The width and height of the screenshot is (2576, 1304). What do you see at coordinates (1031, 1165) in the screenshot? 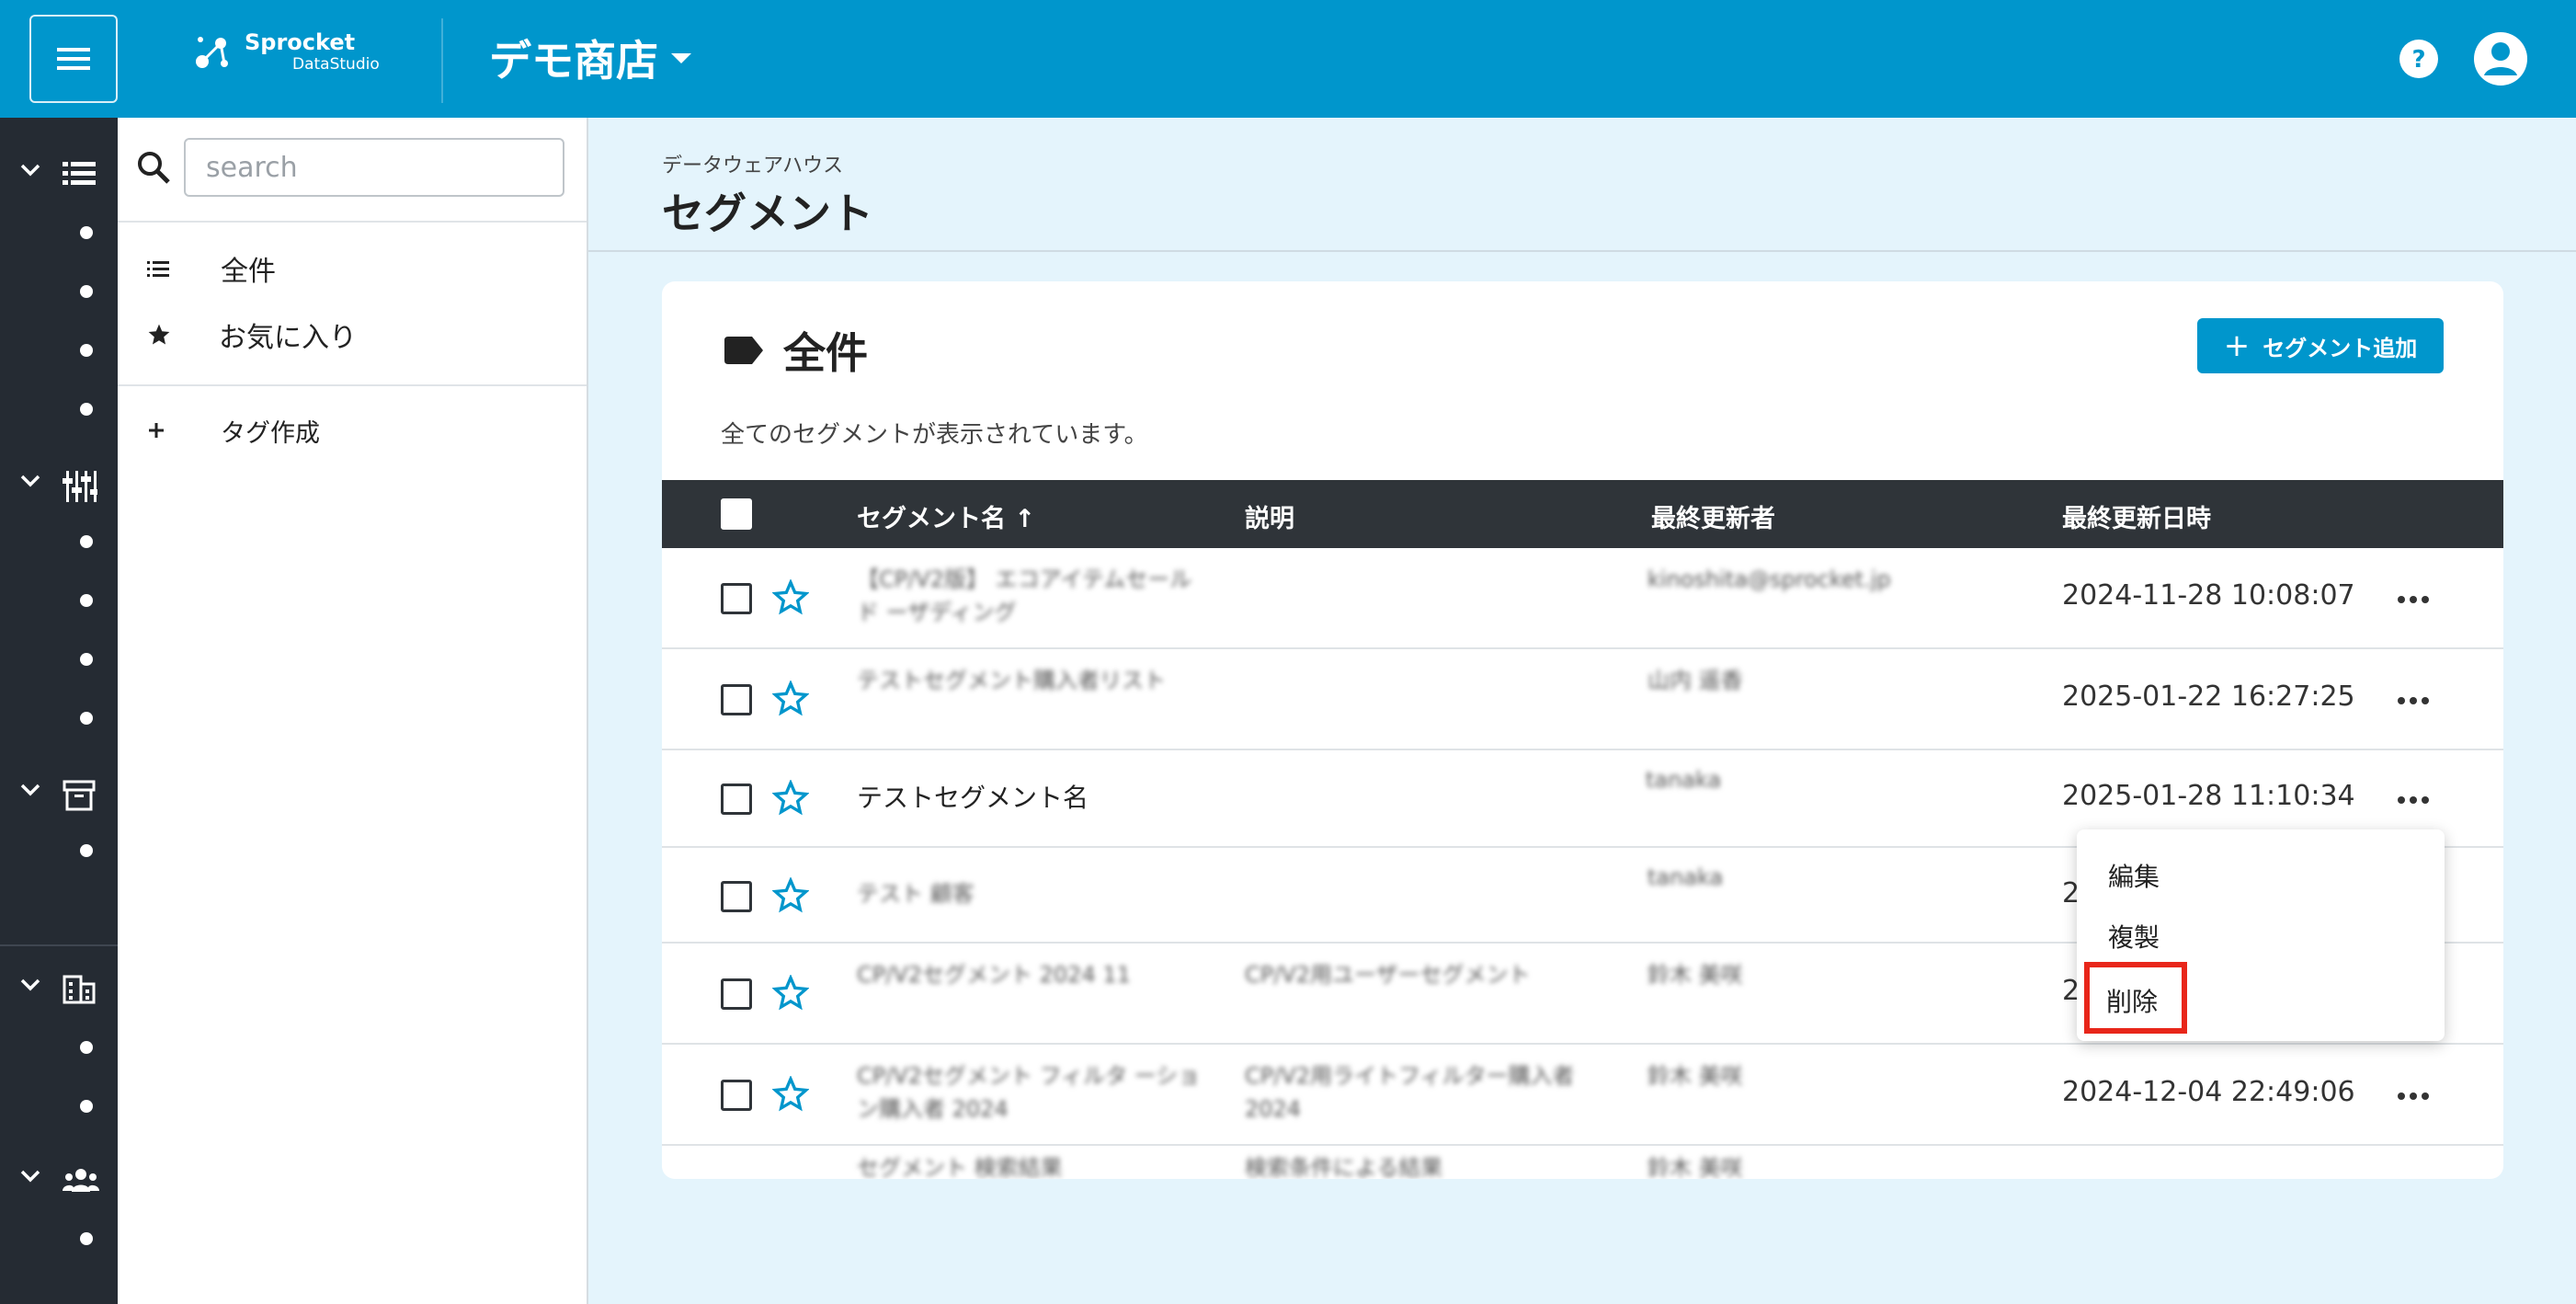
I see `segment-name: セグメント 検索結果` at bounding box center [1031, 1165].